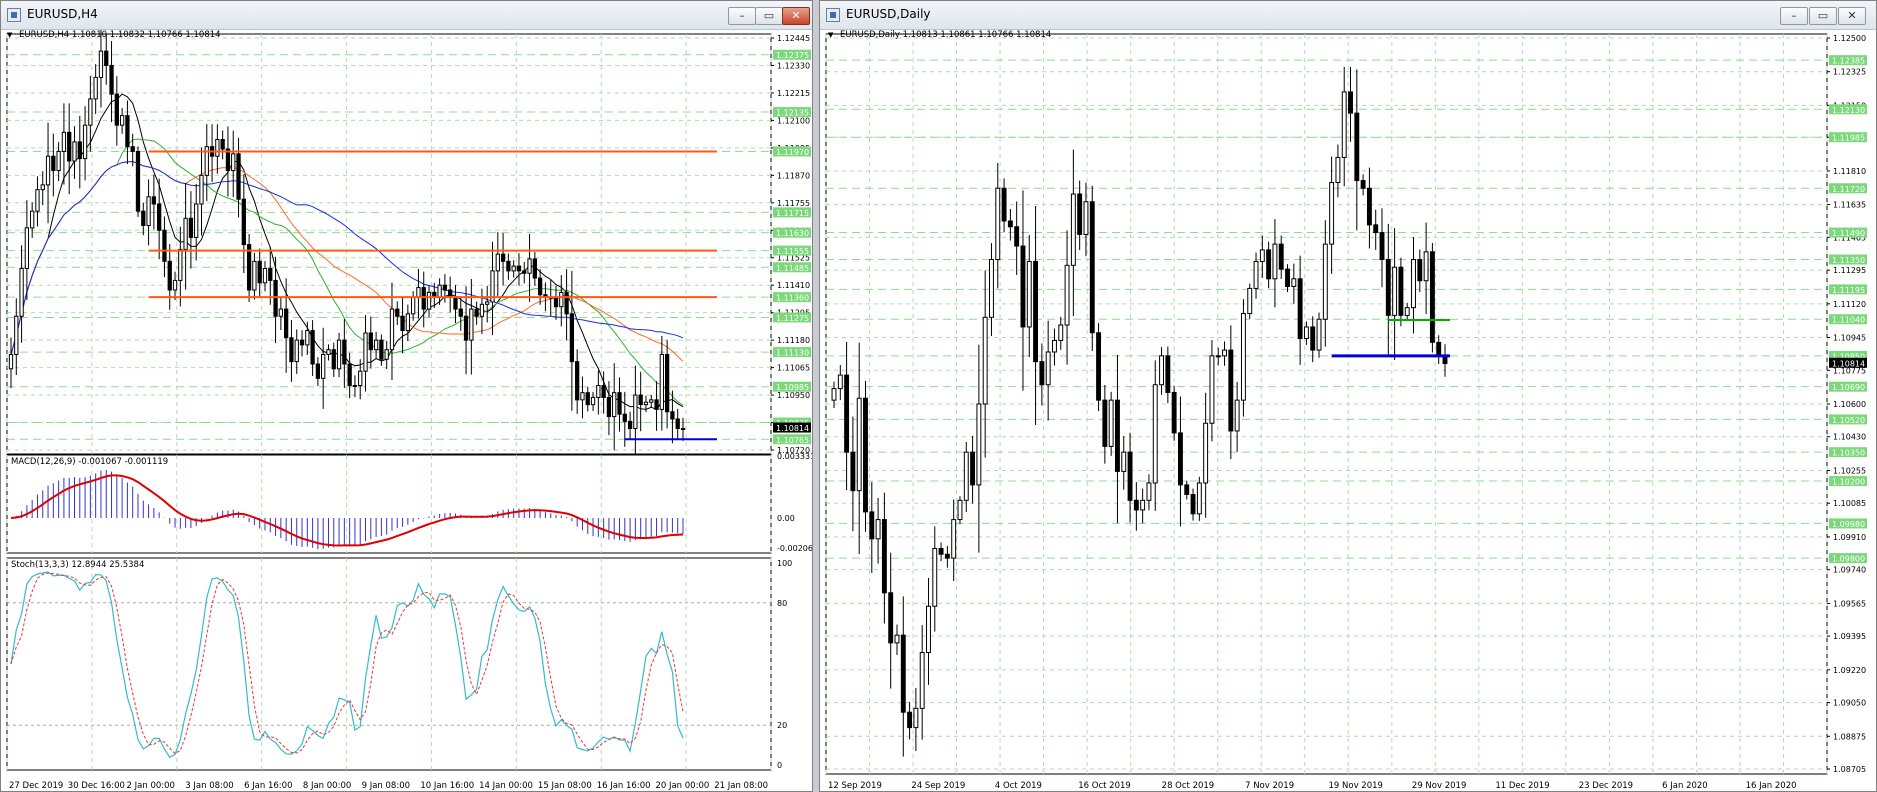 The height and width of the screenshot is (792, 1877). Describe the element at coordinates (1849, 503) in the screenshot. I see `price-tick-label: 1.10085` at that location.